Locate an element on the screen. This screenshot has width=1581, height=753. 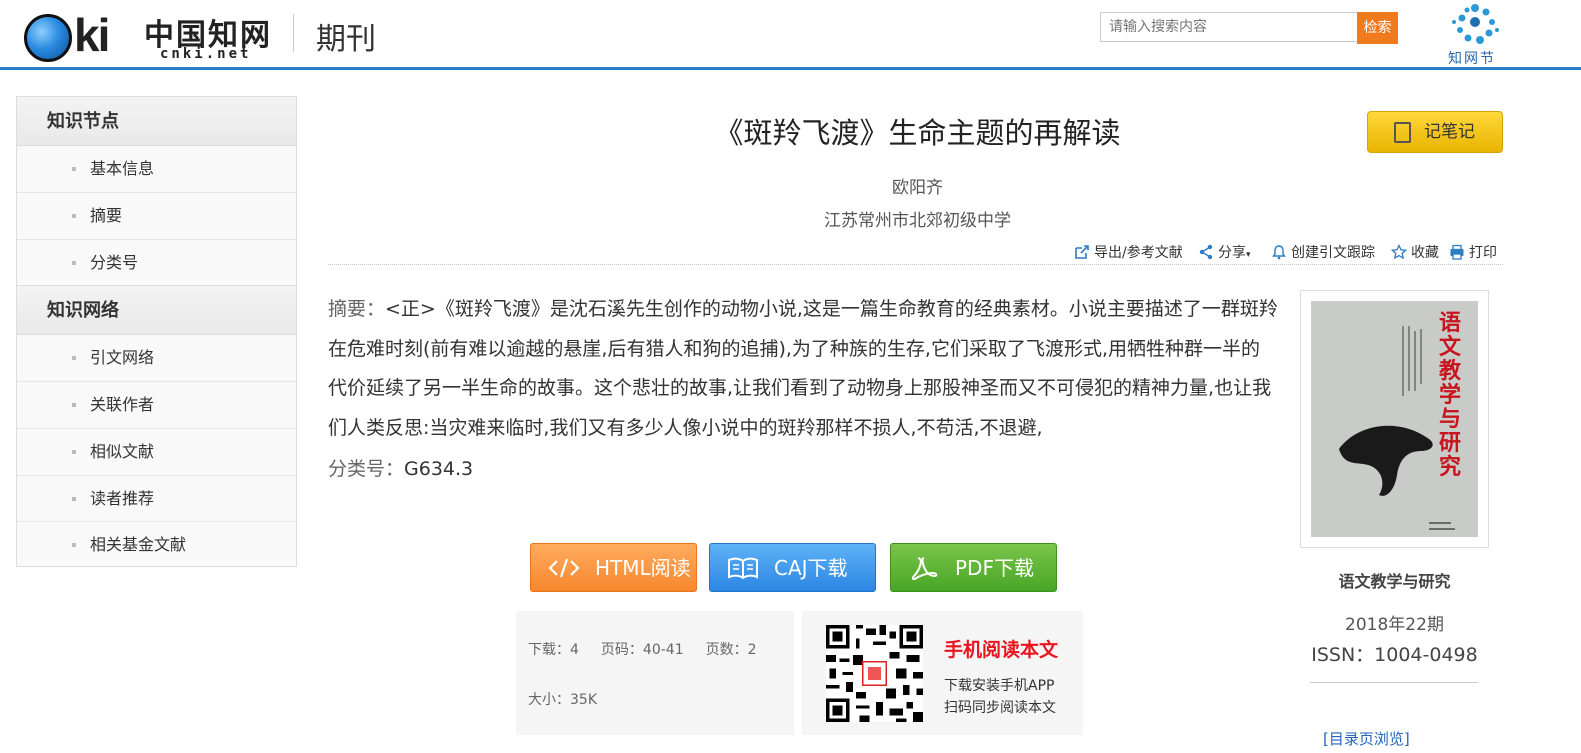
cover-leaf-artwork is located at coordinates (1397, 428).